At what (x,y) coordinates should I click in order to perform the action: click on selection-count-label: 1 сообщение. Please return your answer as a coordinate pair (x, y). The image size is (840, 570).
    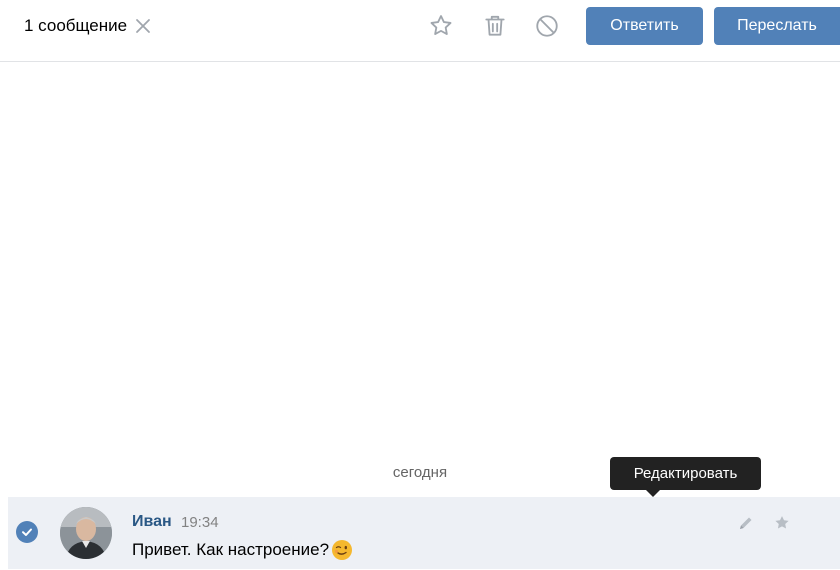
    Looking at the image, I should click on (76, 25).